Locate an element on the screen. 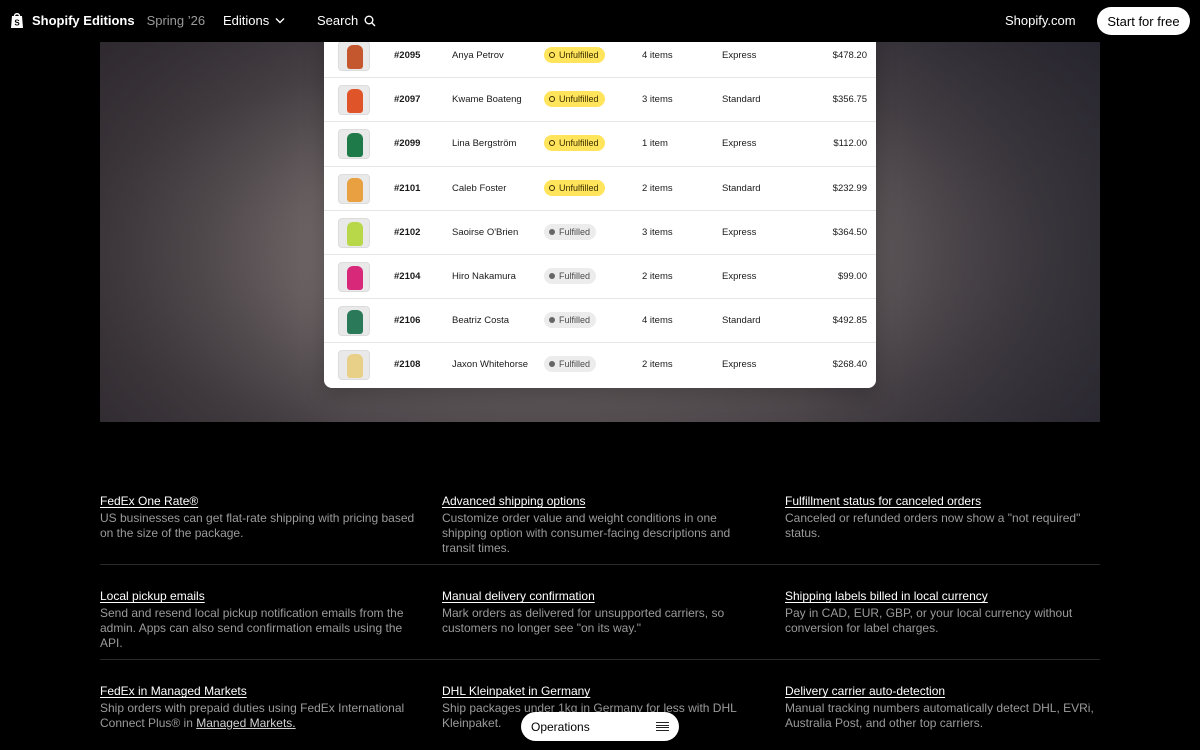  operations-label: Operations is located at coordinates (560, 726).